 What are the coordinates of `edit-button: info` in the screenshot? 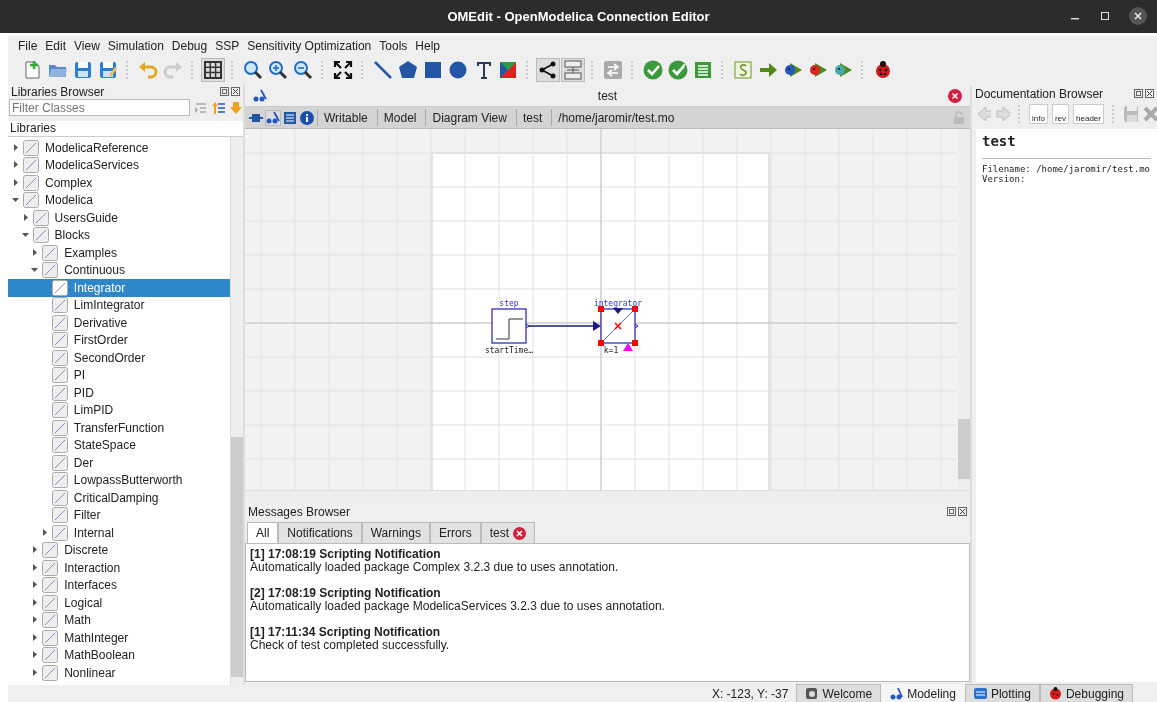 It's located at (1038, 114).